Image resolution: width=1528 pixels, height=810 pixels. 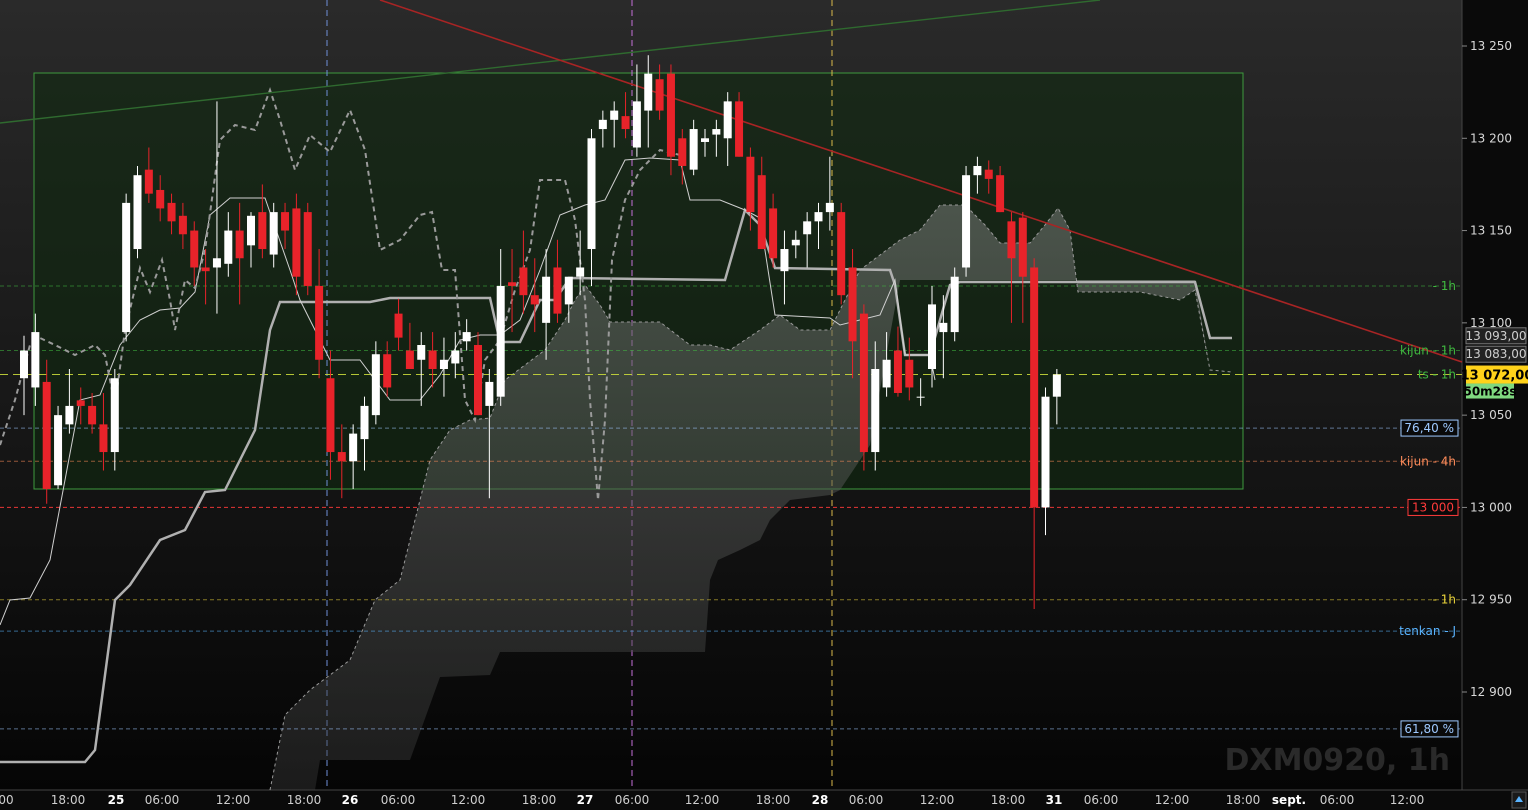 I want to click on watermark-group: DXM0920, 1h, so click(x=1337, y=760).